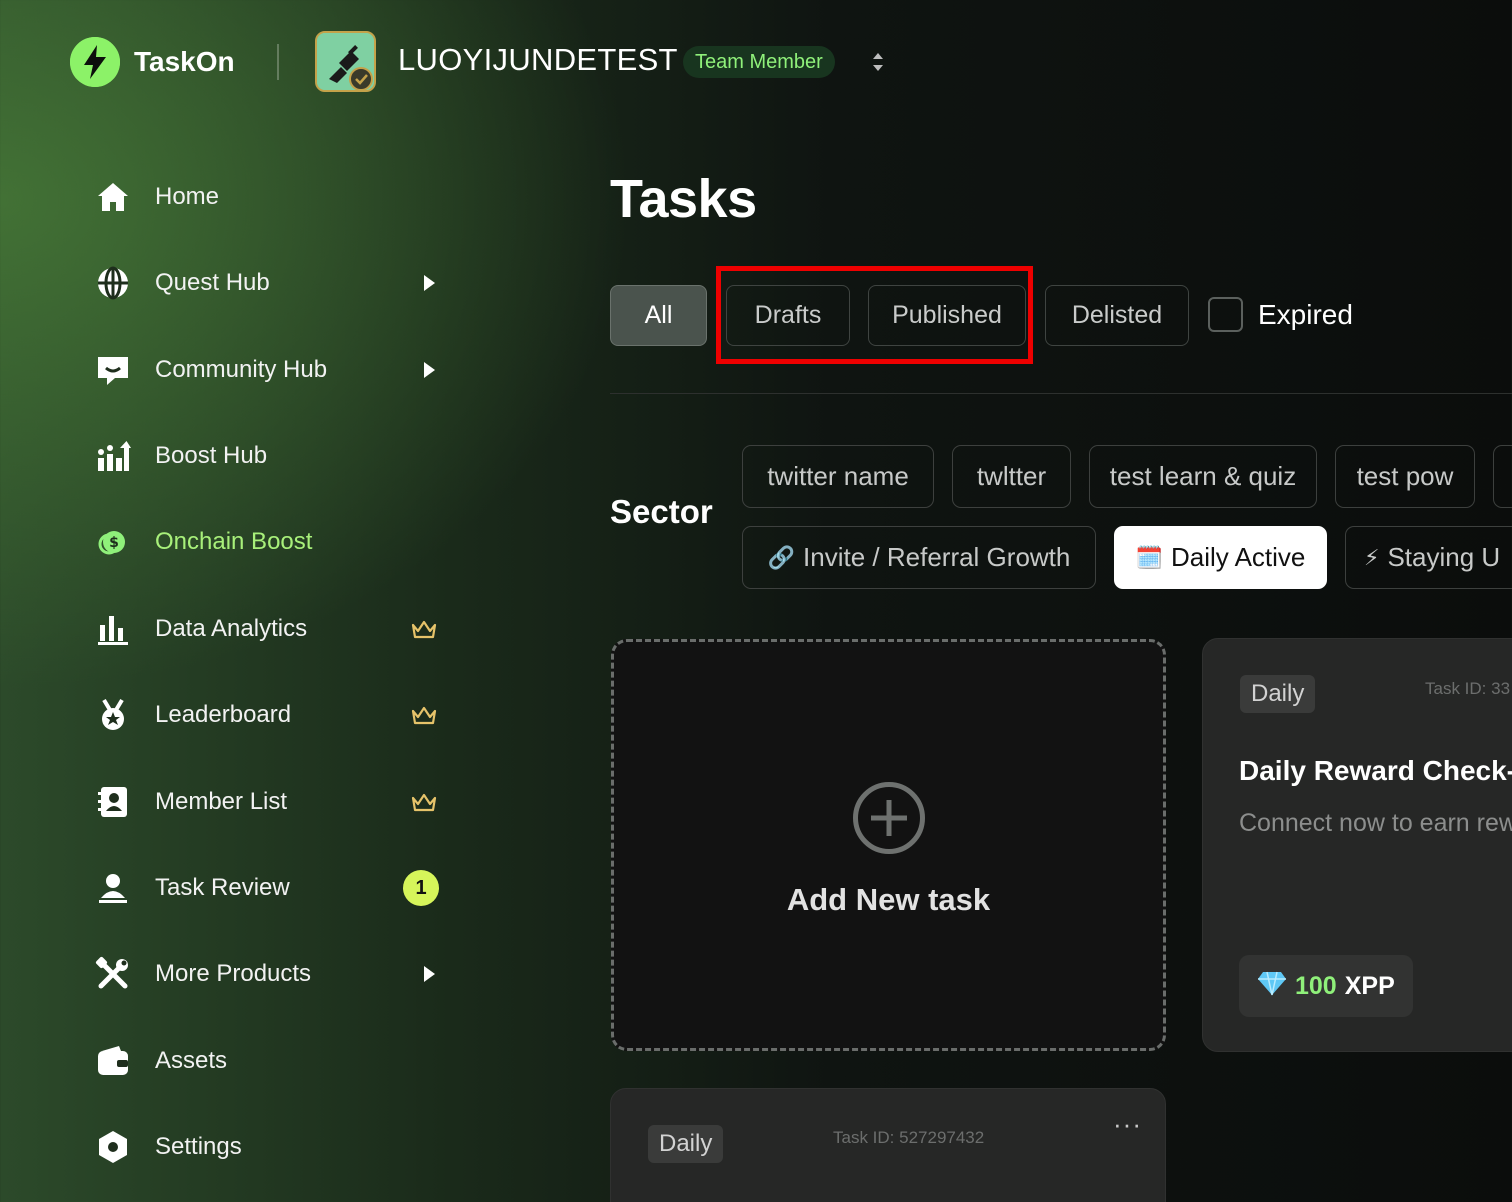 The width and height of the screenshot is (1512, 1202). Describe the element at coordinates (113, 456) in the screenshot. I see `growth-icon` at that location.